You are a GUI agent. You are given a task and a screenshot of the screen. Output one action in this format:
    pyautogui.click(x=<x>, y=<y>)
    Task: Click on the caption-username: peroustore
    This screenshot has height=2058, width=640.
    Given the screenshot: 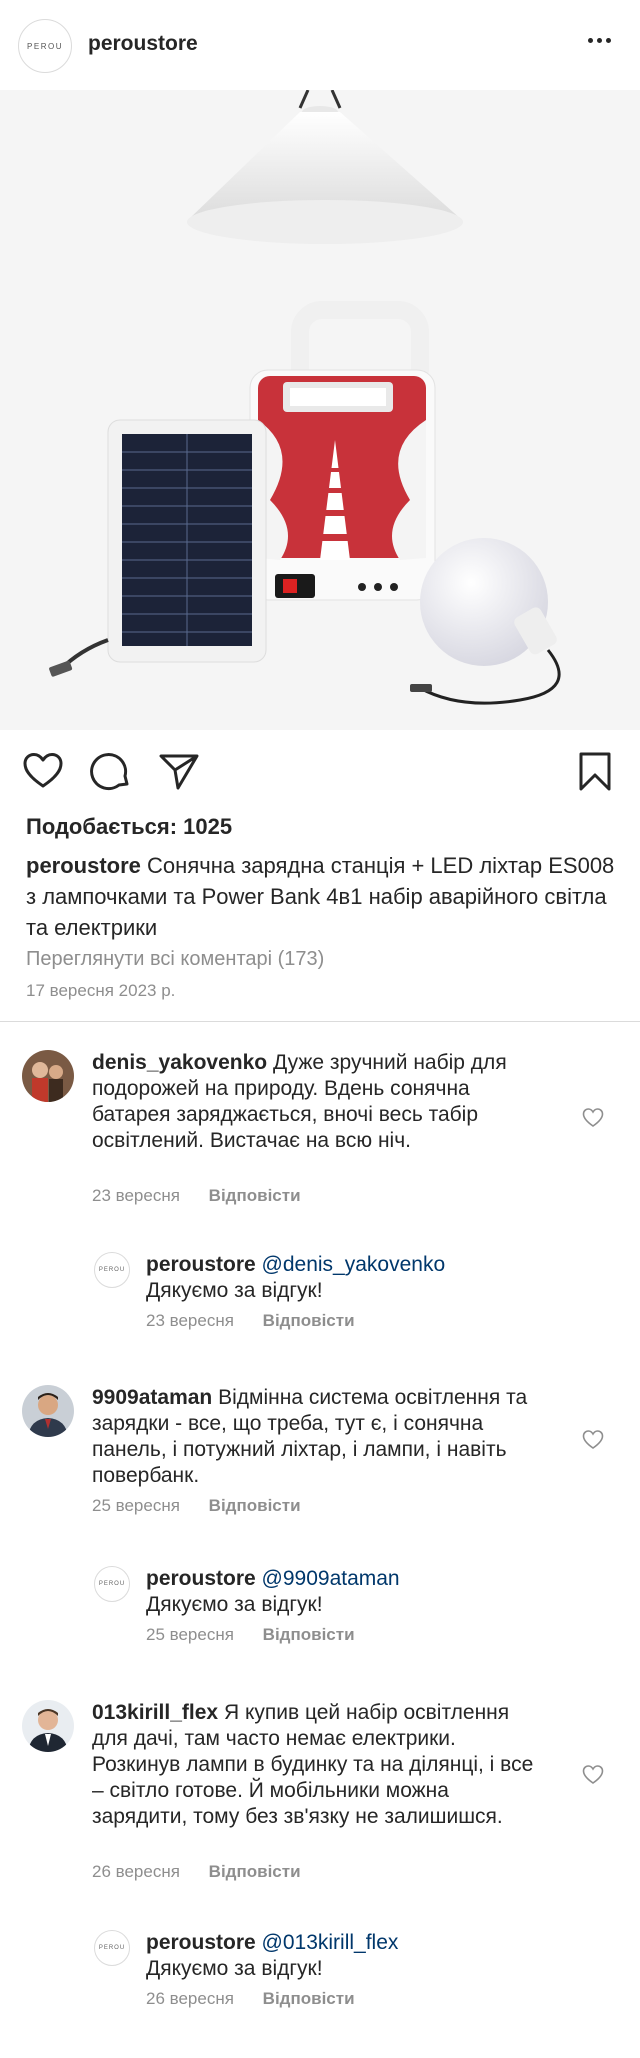 What is the action you would take?
    pyautogui.click(x=83, y=865)
    